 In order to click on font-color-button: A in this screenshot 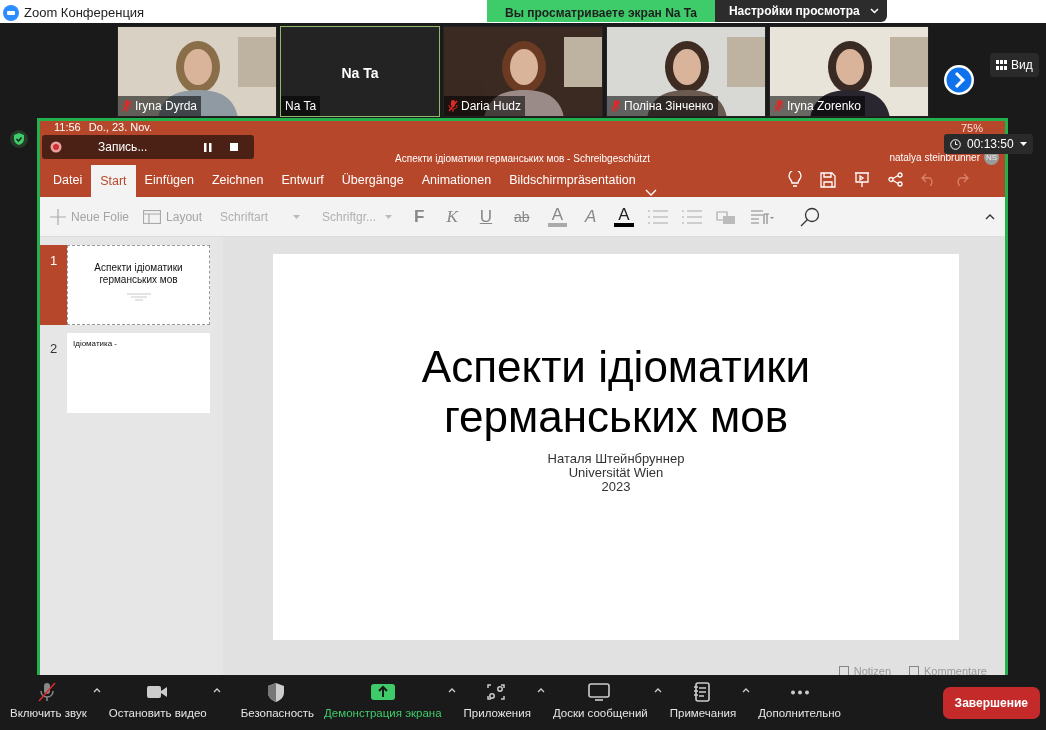, I will do `click(624, 216)`.